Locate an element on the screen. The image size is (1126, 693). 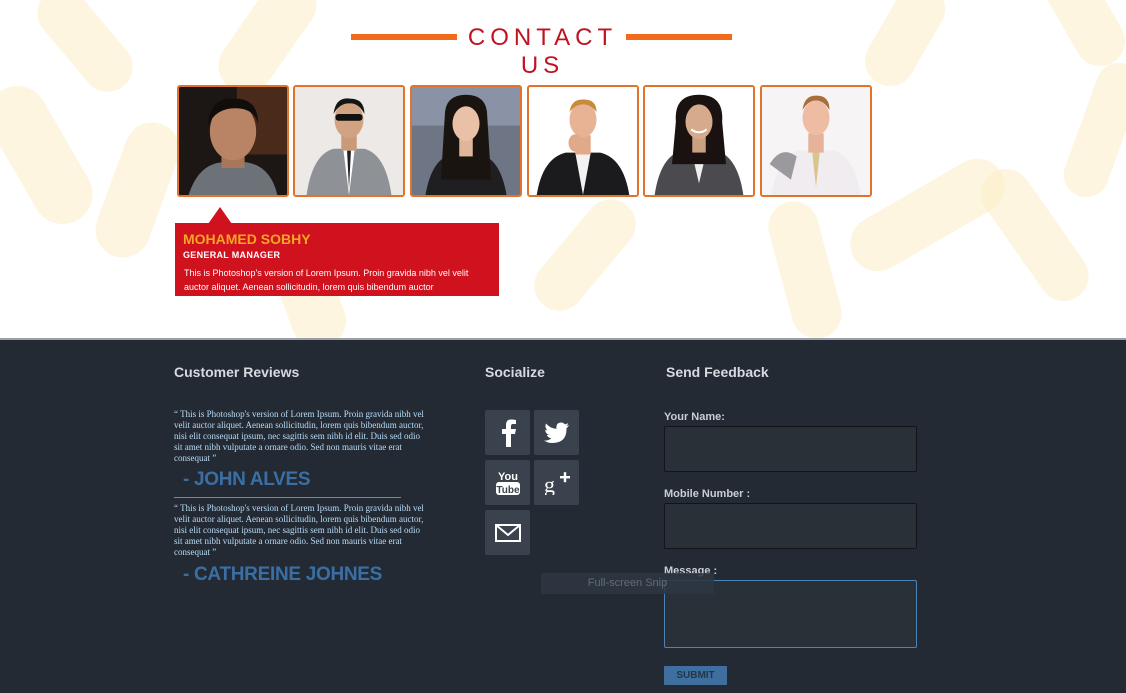
review-author: - CATHREINE JOHNES is located at coordinates (283, 574).